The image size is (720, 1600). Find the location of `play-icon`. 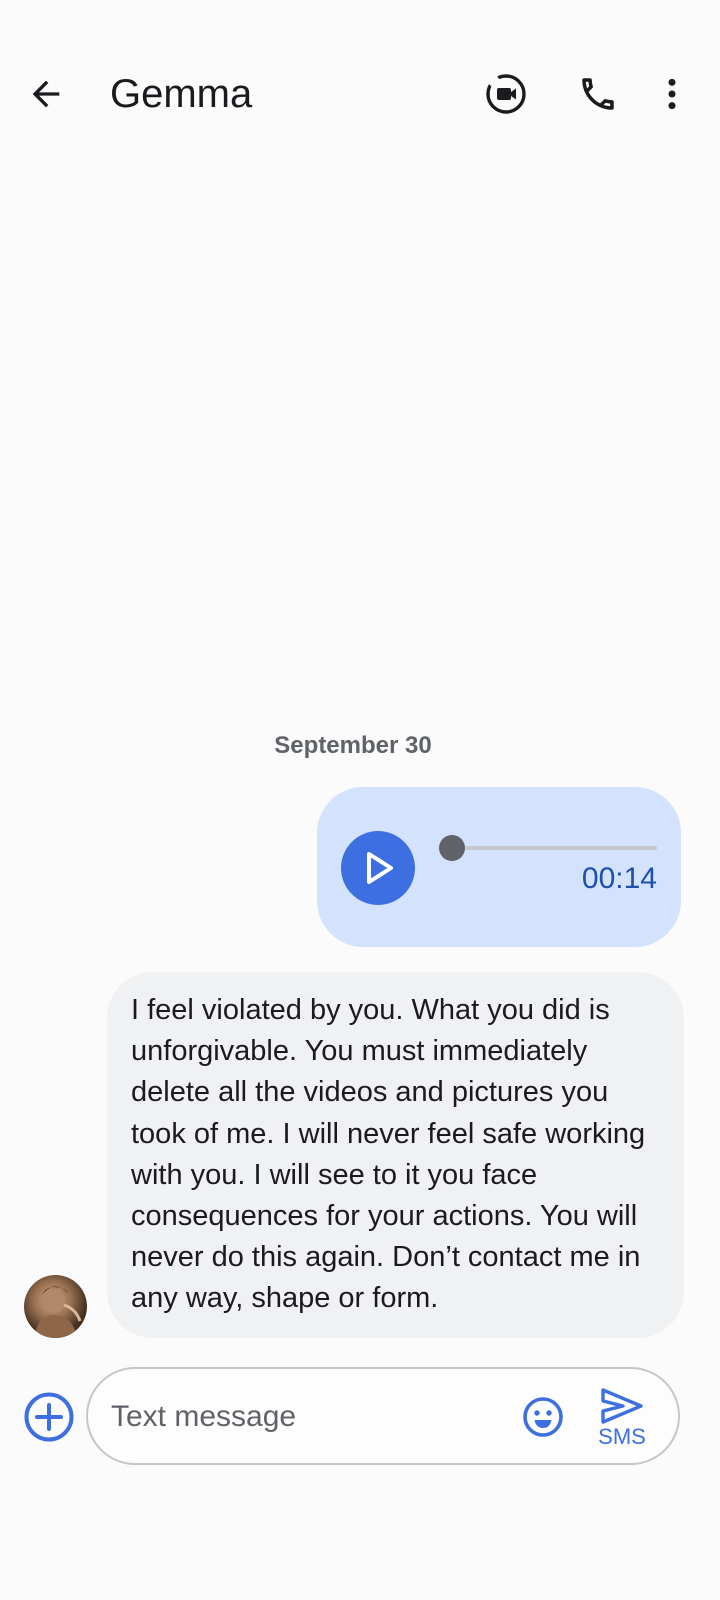

play-icon is located at coordinates (380, 868).